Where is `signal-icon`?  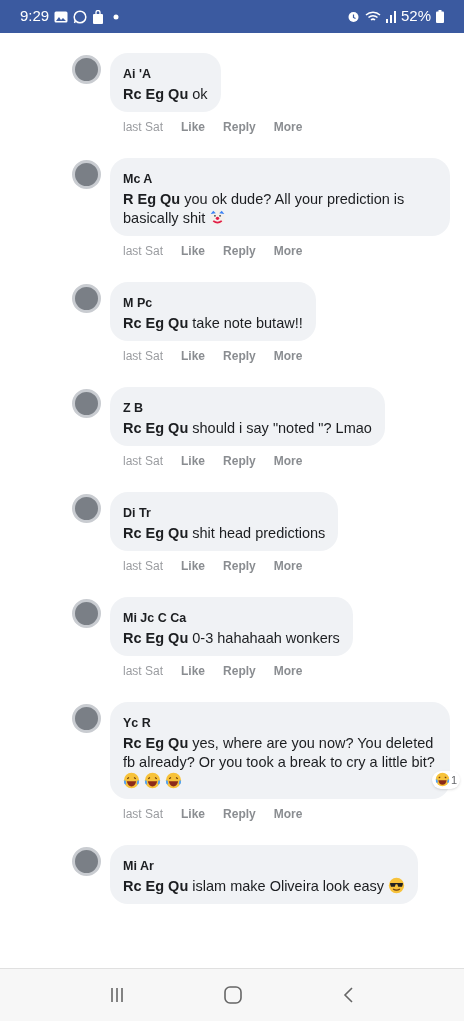
signal-icon is located at coordinates (390, 16).